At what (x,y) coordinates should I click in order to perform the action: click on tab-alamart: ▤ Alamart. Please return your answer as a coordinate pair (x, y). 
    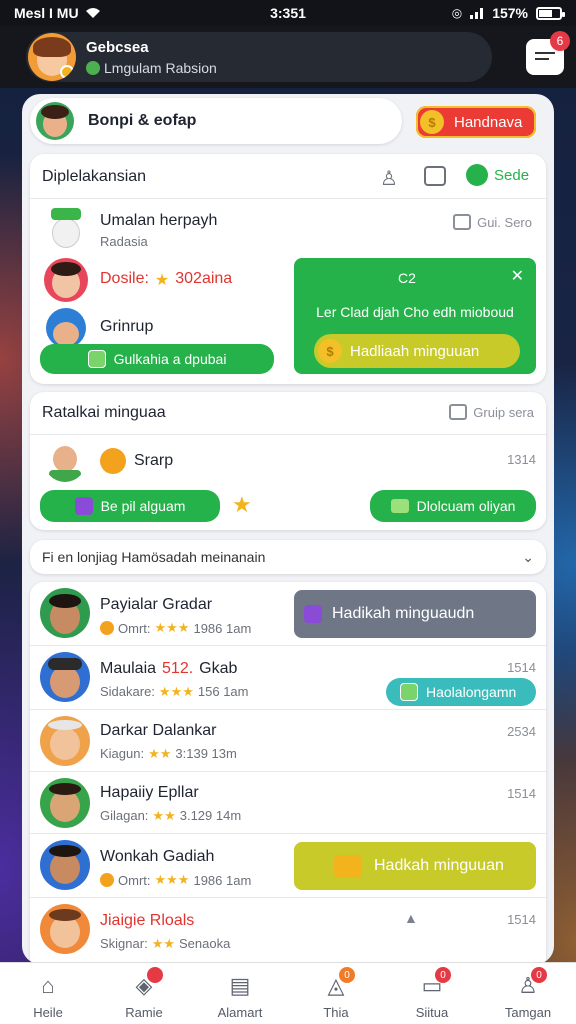
    Looking at the image, I should click on (240, 996).